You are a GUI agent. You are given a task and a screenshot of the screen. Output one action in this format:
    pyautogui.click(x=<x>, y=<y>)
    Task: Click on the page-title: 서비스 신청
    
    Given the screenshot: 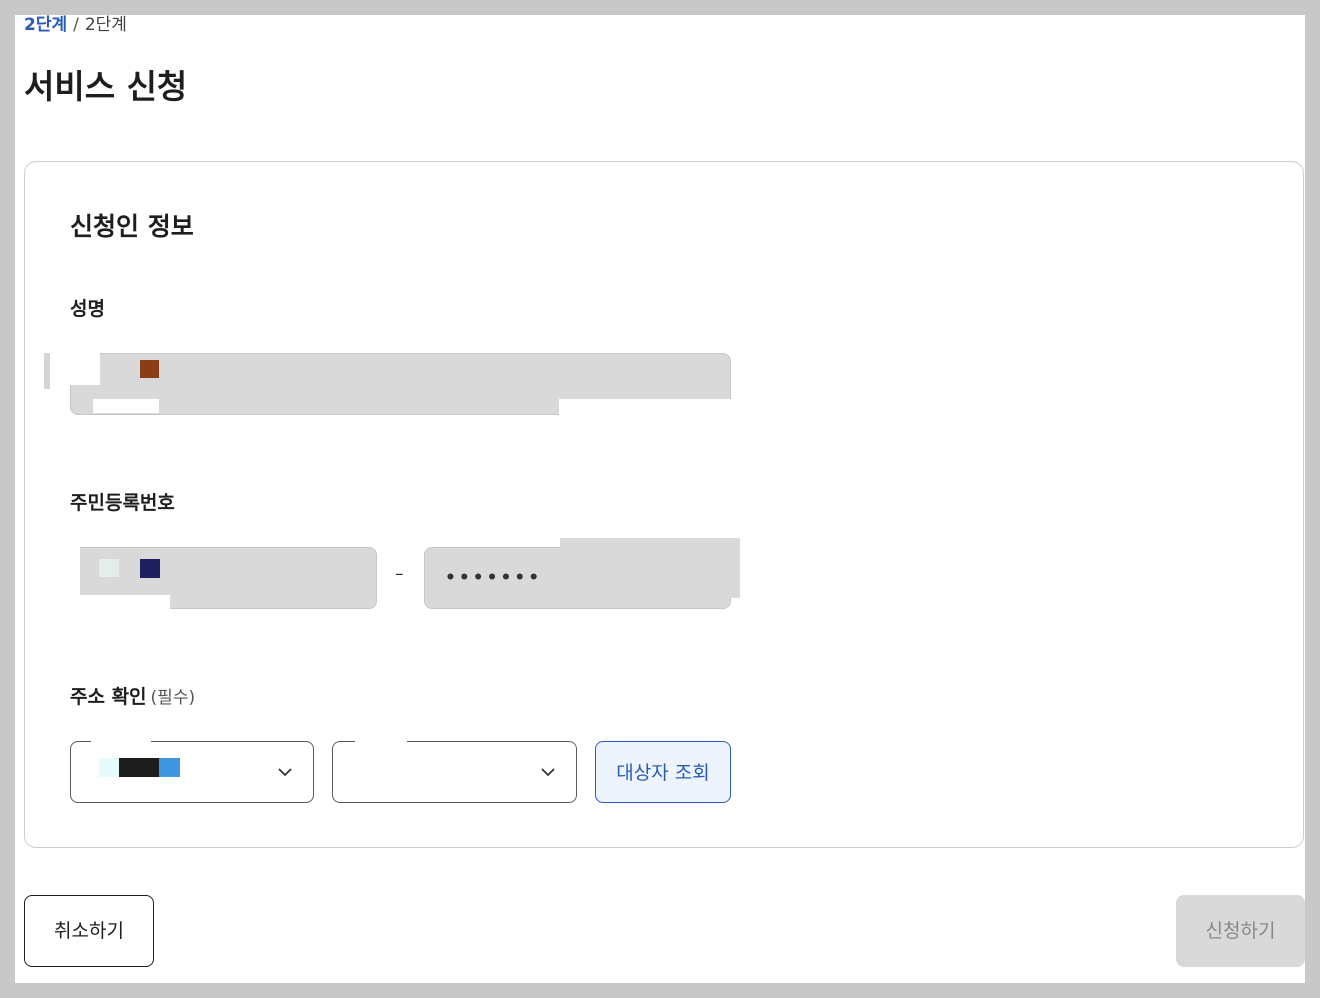 What is the action you would take?
    pyautogui.click(x=106, y=86)
    